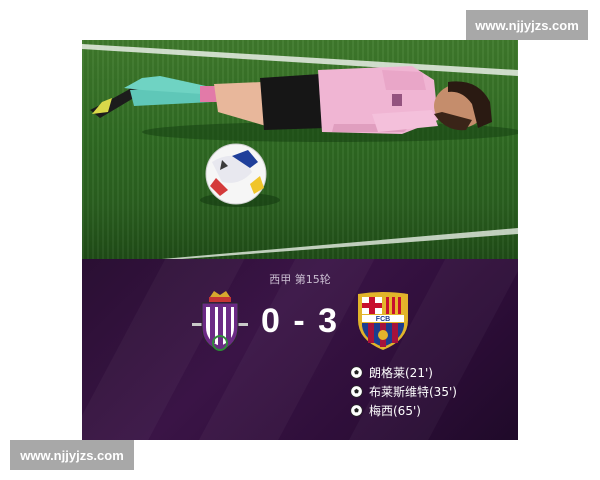 The width and height of the screenshot is (600, 480). Describe the element at coordinates (340, 243) in the screenshot. I see `pitch-line-bottom` at that location.